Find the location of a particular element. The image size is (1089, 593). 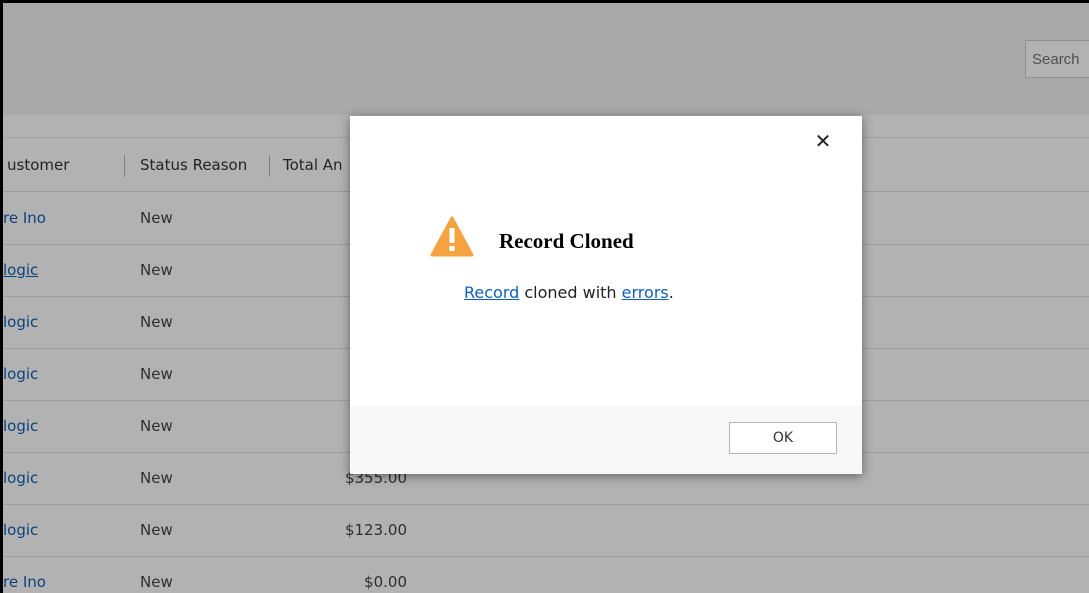

ok-button: OK is located at coordinates (783, 438).